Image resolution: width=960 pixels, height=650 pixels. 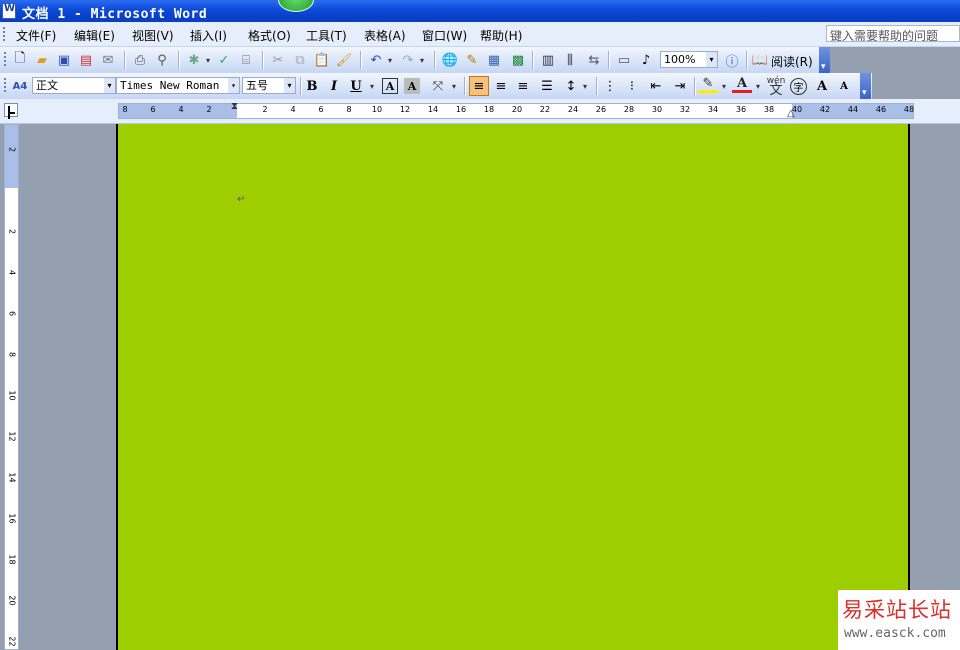 I want to click on word-document-icon, so click(x=9, y=11).